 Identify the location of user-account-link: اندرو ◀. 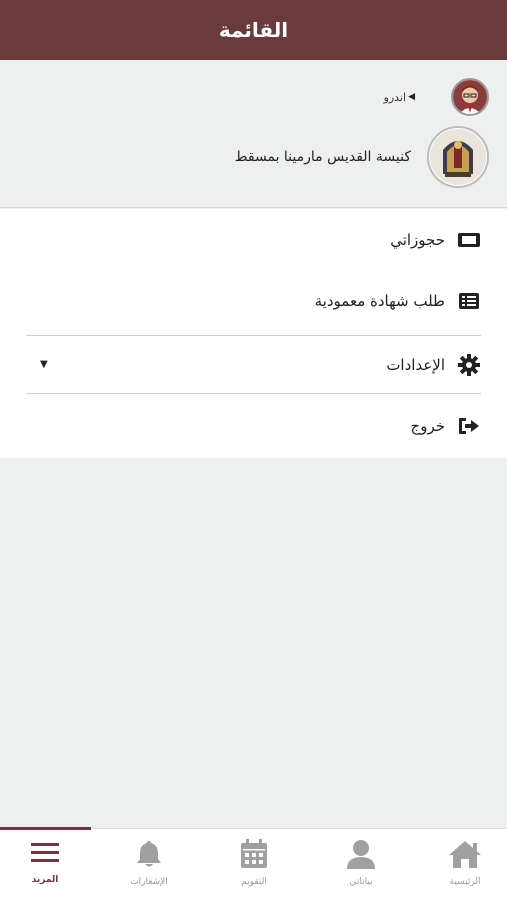
(401, 97).